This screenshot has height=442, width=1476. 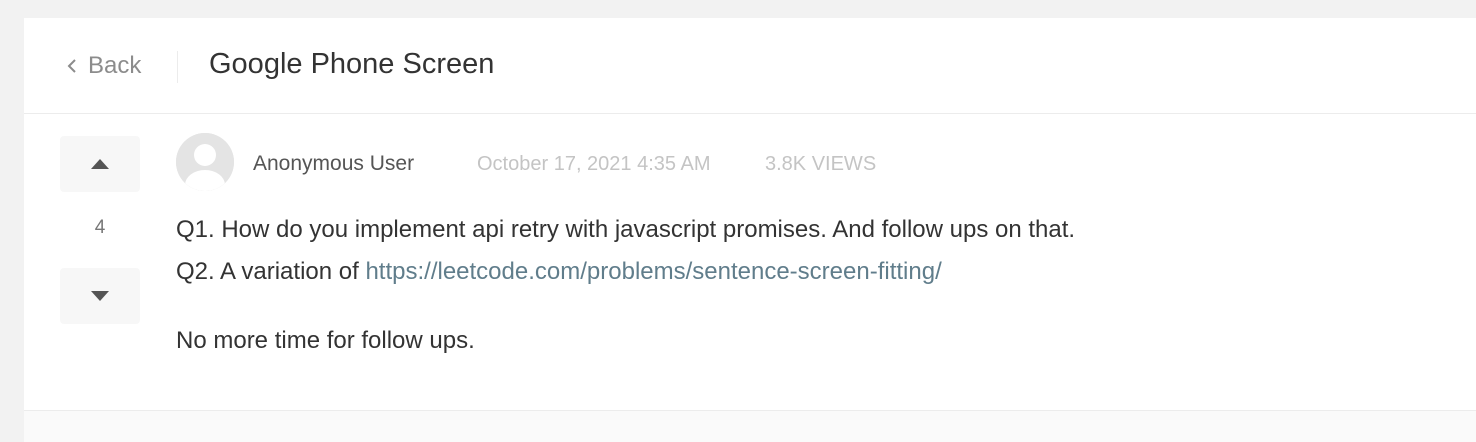 What do you see at coordinates (821, 164) in the screenshot?
I see `view-count: 3.8K VIEWS` at bounding box center [821, 164].